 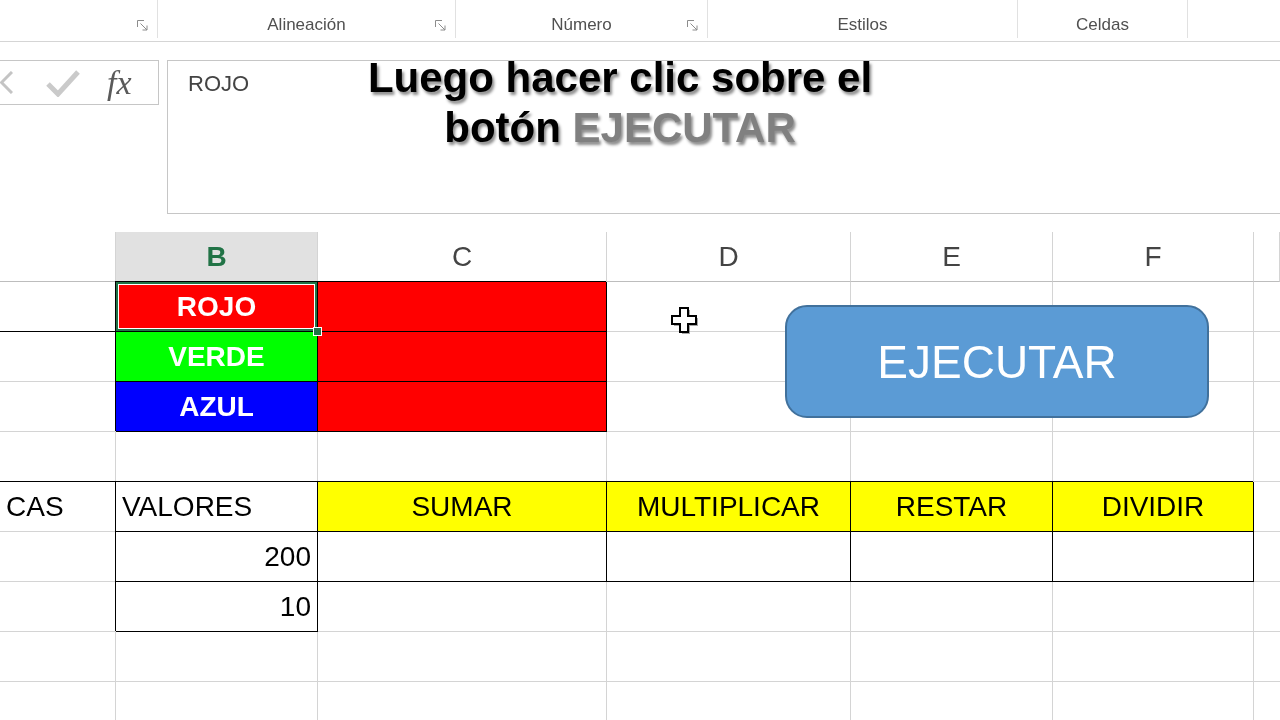 What do you see at coordinates (217, 557) in the screenshot?
I see `sheet-cell: 200` at bounding box center [217, 557].